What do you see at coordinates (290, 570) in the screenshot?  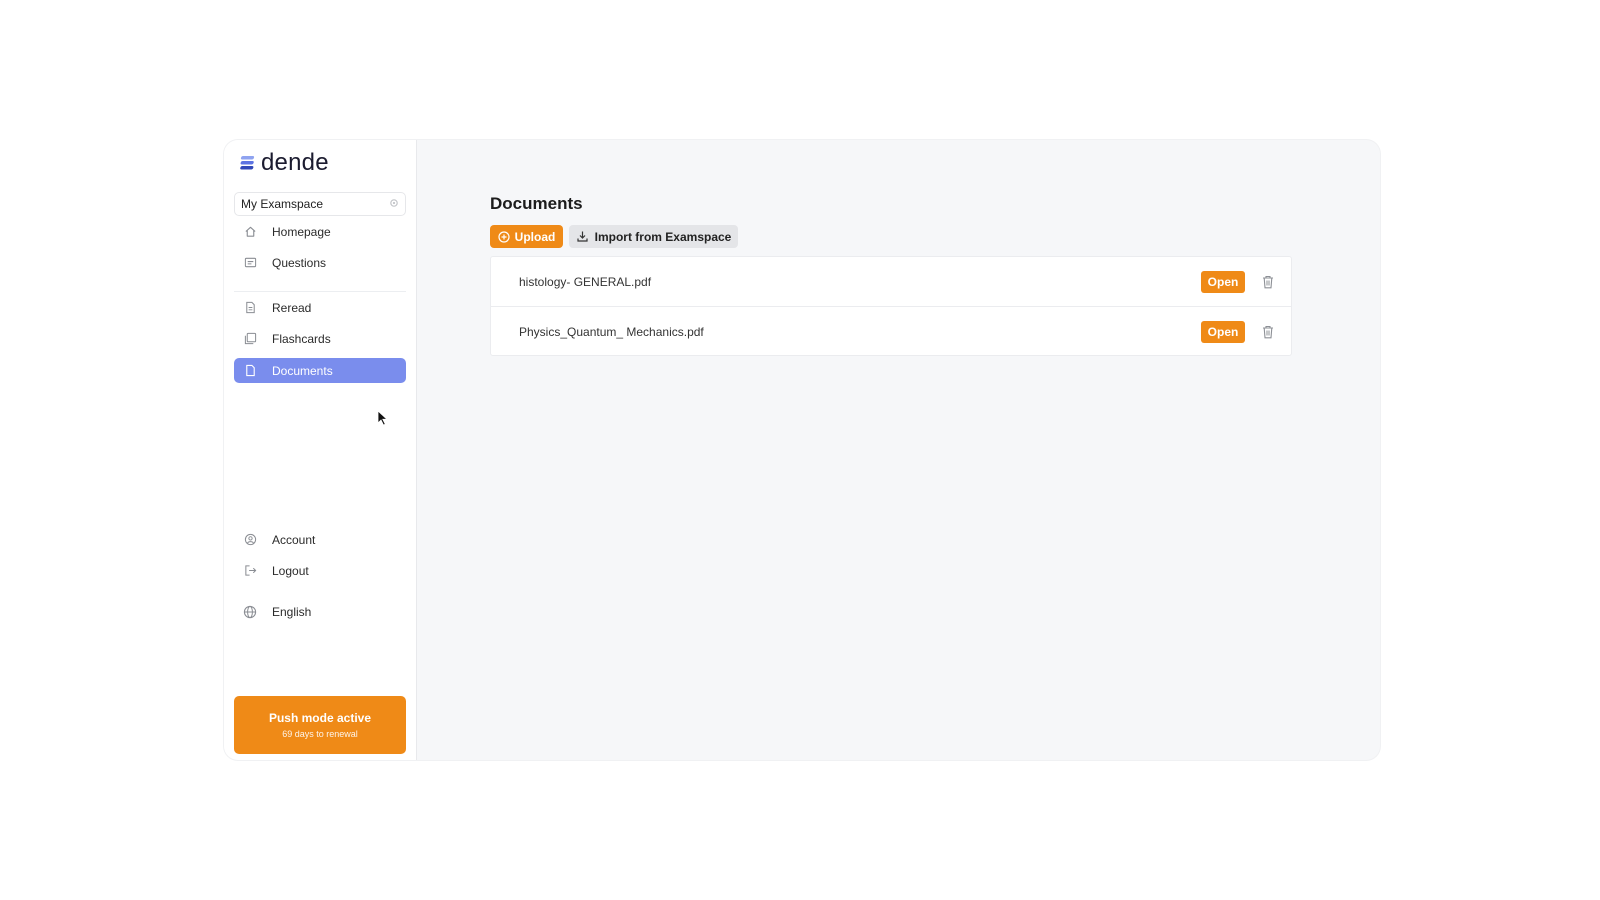 I see `nav-item-label: Logout` at bounding box center [290, 570].